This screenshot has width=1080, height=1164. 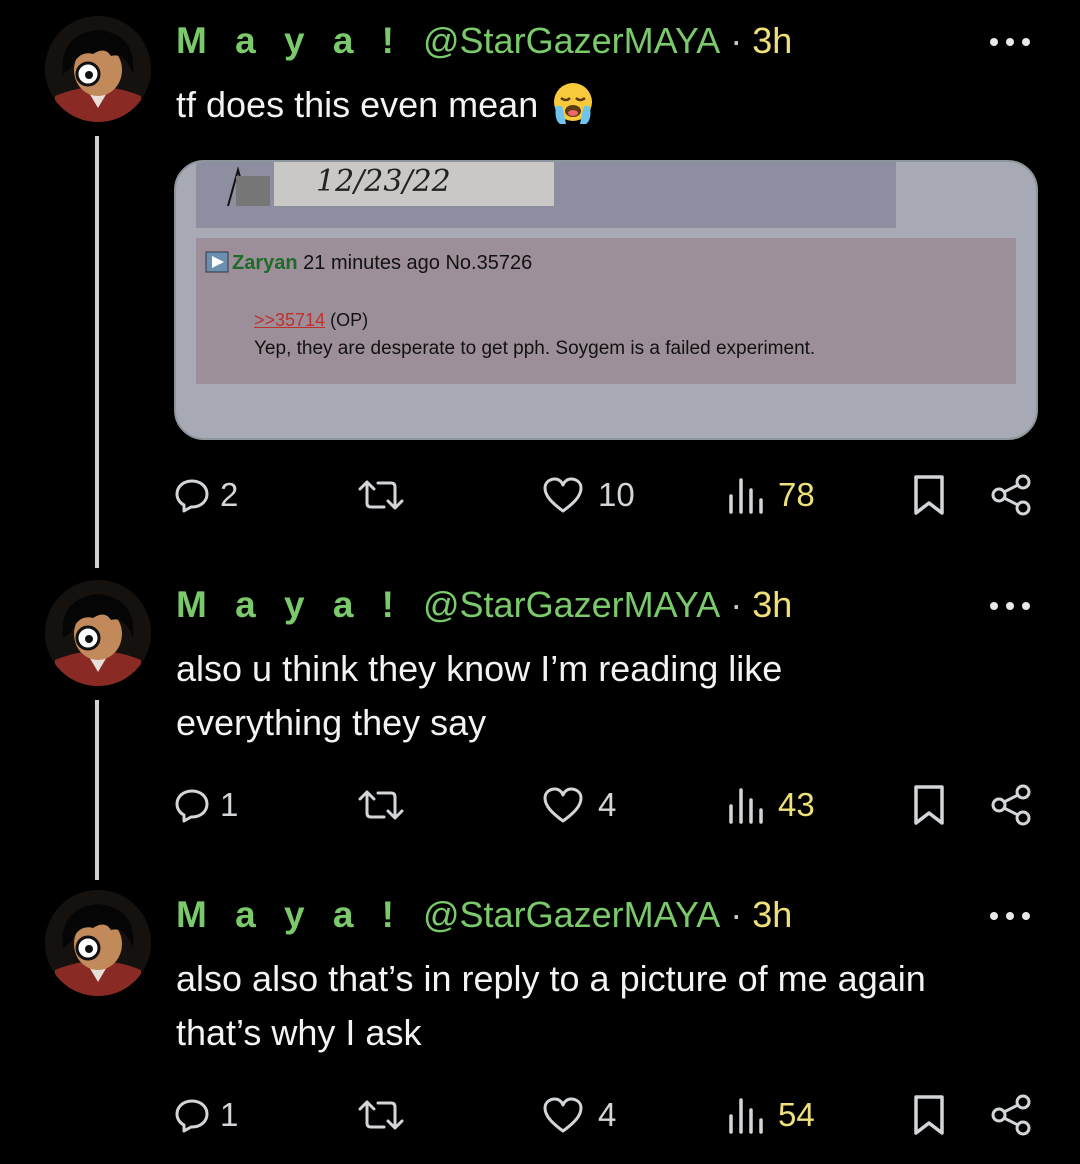 What do you see at coordinates (331, 722) in the screenshot?
I see `tweet-text-line: everything they say` at bounding box center [331, 722].